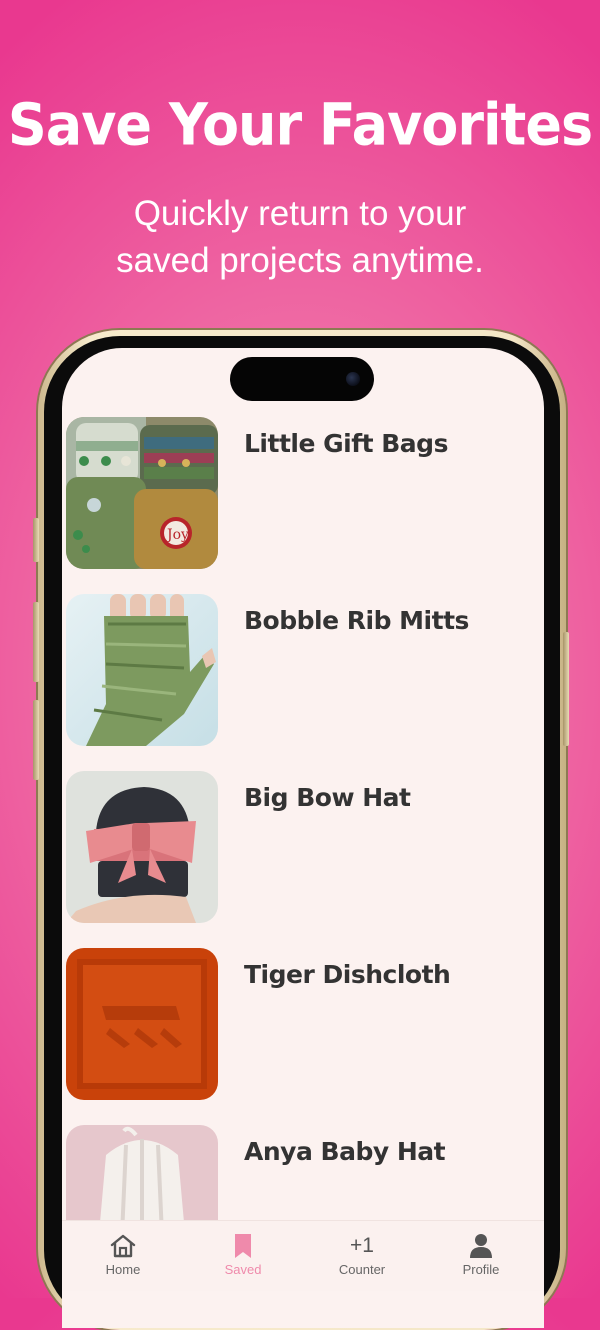  I want to click on knit-mitts-photo-icon, so click(142, 670).